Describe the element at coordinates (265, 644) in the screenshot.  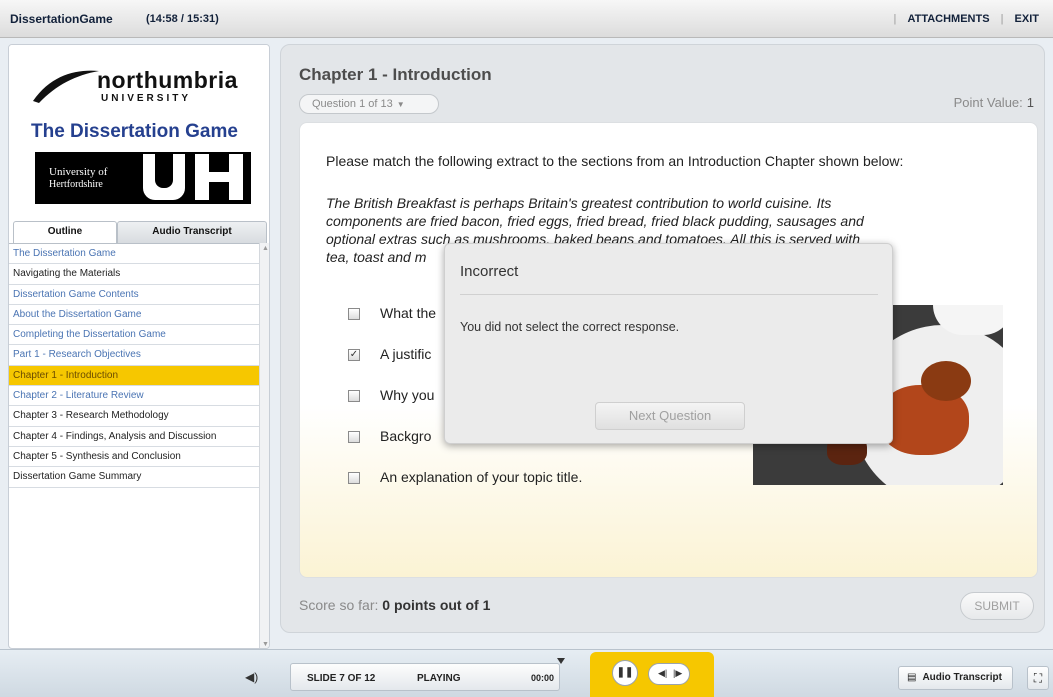
I see `scroll-down-icon: ▼` at that location.